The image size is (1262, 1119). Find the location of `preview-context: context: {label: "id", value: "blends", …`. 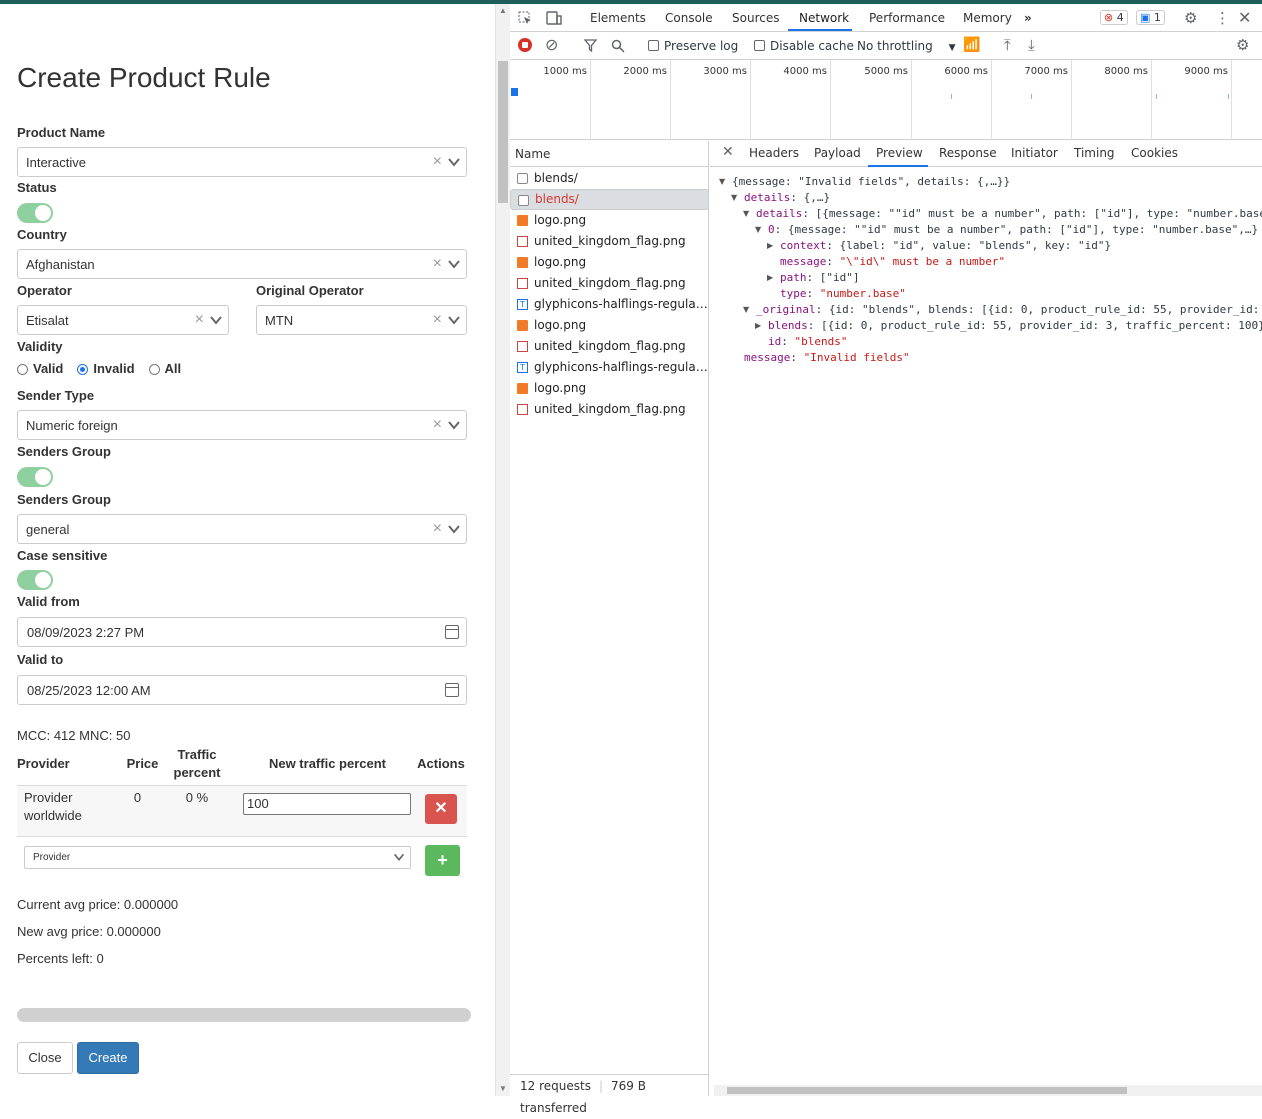

preview-context: context: {label: "id", value: "blends", … is located at coordinates (945, 246).